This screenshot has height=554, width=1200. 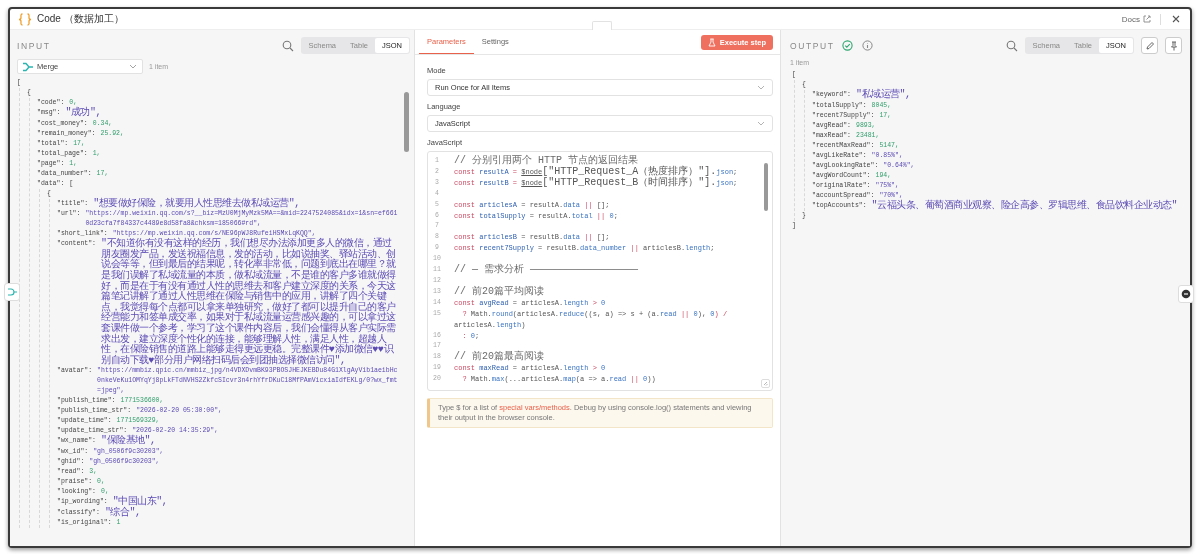 I want to click on code-text: // 前20篇平均阅读, so click(x=499, y=292).